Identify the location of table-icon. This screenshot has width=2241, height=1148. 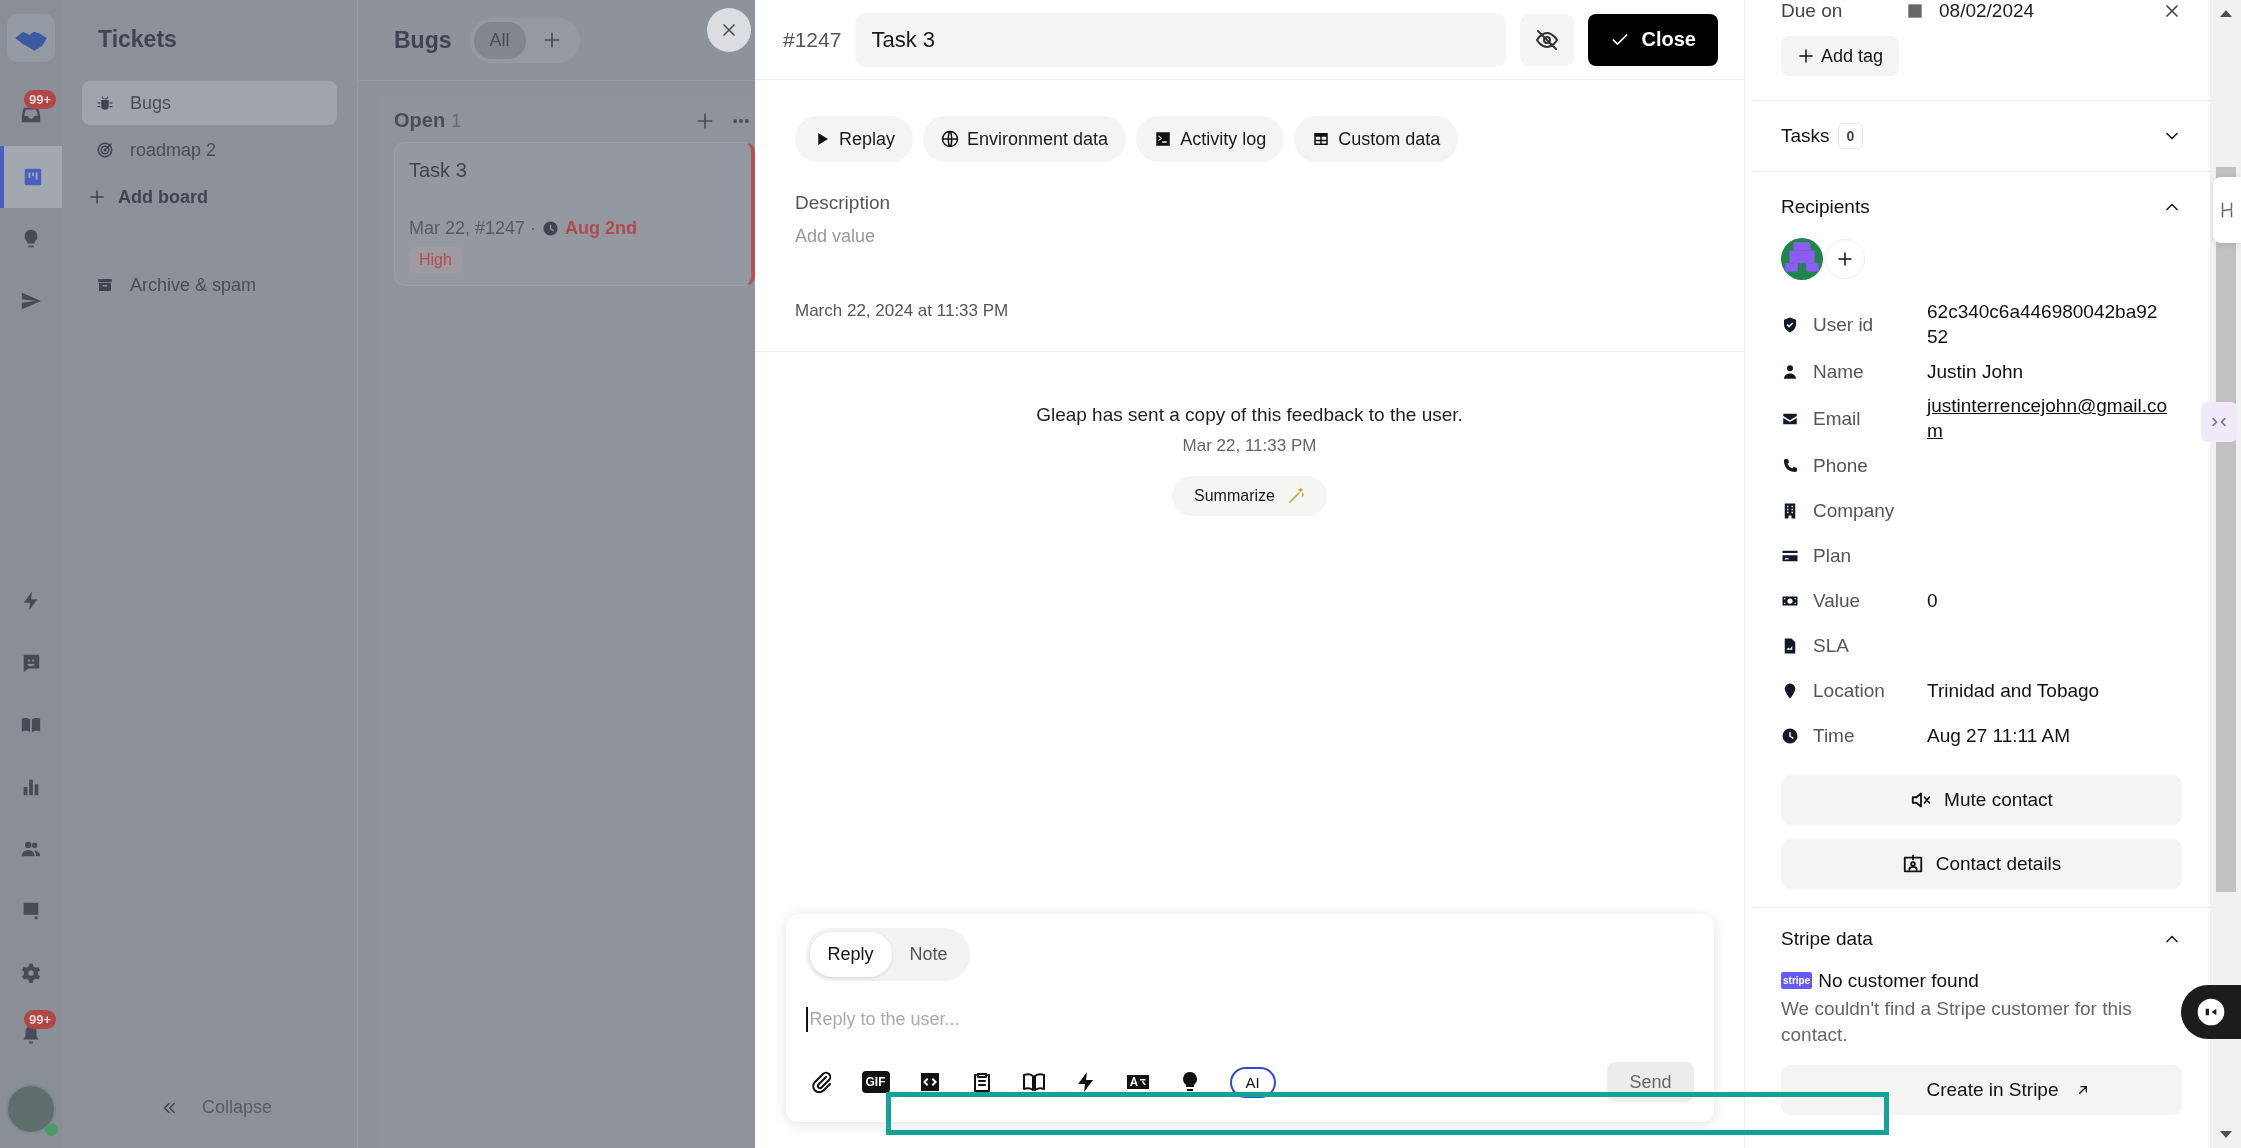
(1321, 139).